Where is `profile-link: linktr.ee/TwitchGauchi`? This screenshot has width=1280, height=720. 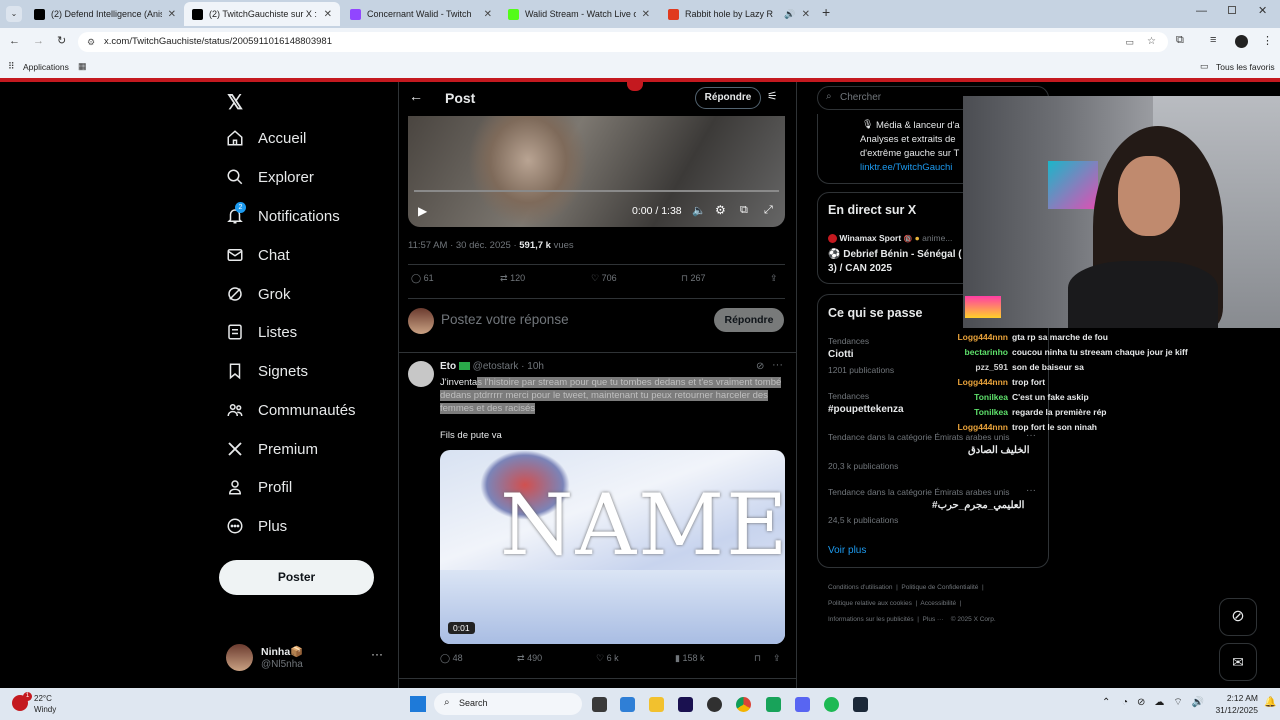 profile-link: linktr.ee/TwitchGauchi is located at coordinates (906, 167).